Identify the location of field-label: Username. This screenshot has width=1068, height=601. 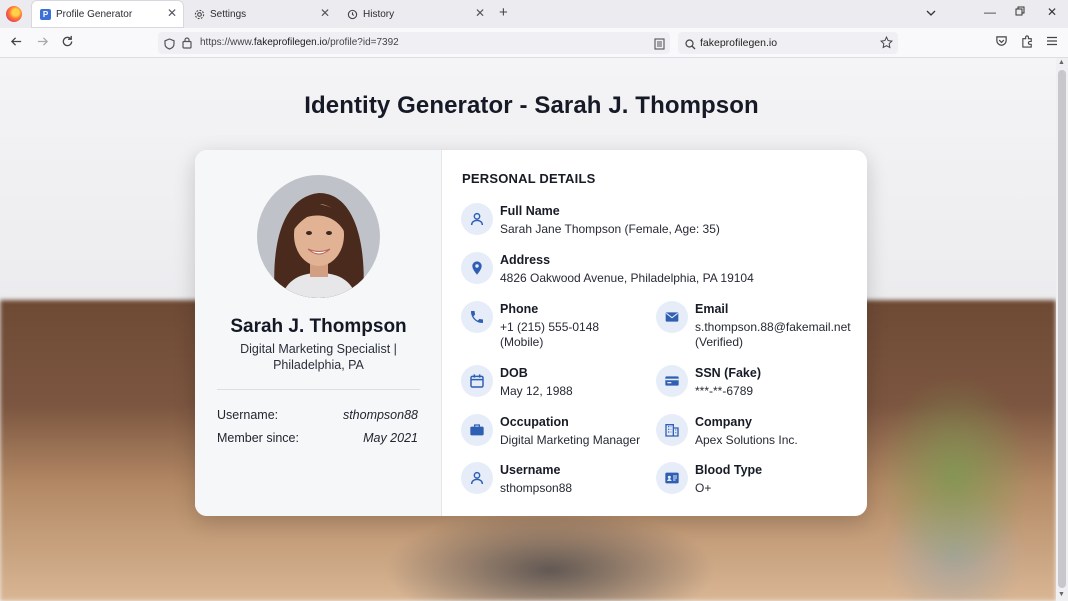
(530, 470).